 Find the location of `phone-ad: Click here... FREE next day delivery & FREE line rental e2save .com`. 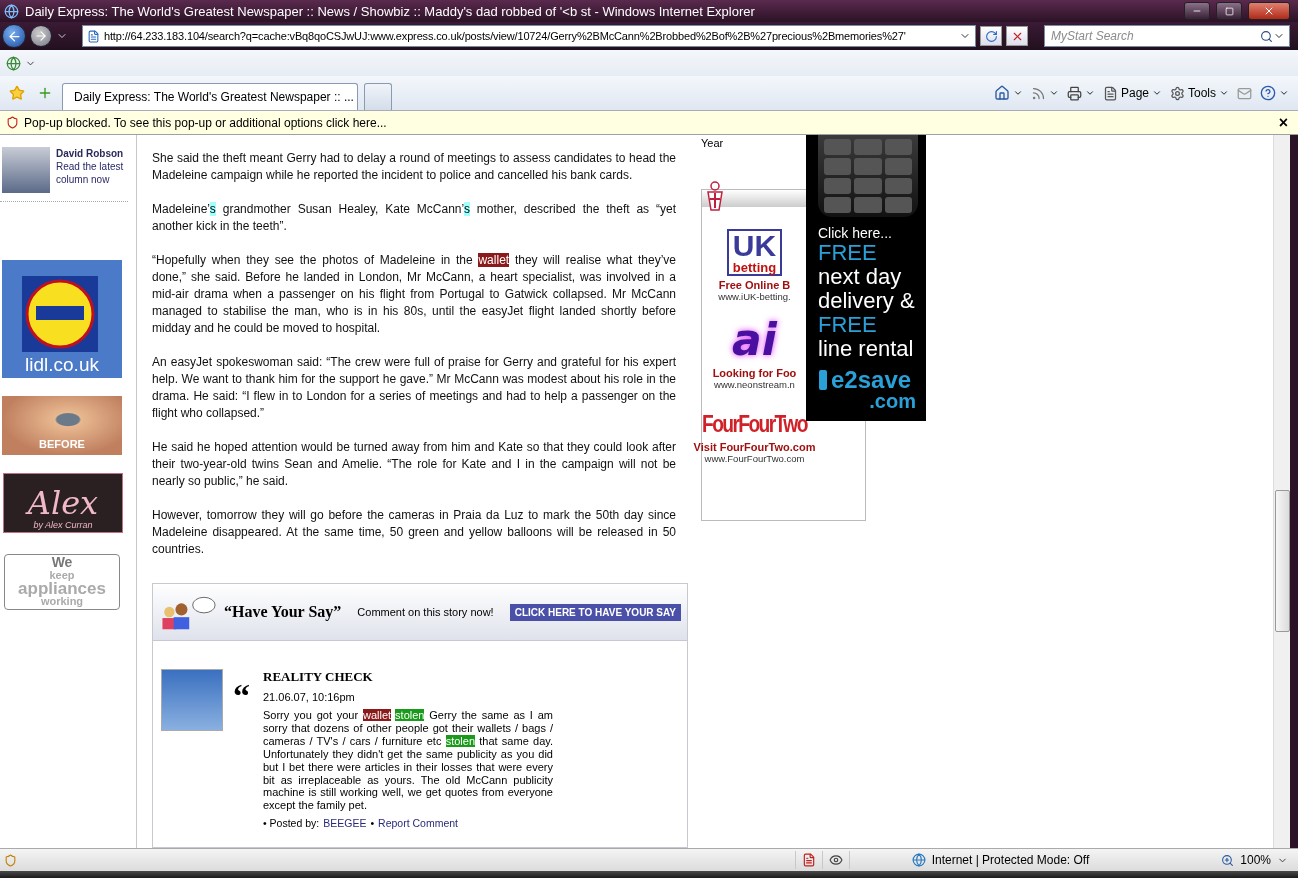

phone-ad: Click here... FREE next day delivery & FREE line rental e2save .com is located at coordinates (866, 278).